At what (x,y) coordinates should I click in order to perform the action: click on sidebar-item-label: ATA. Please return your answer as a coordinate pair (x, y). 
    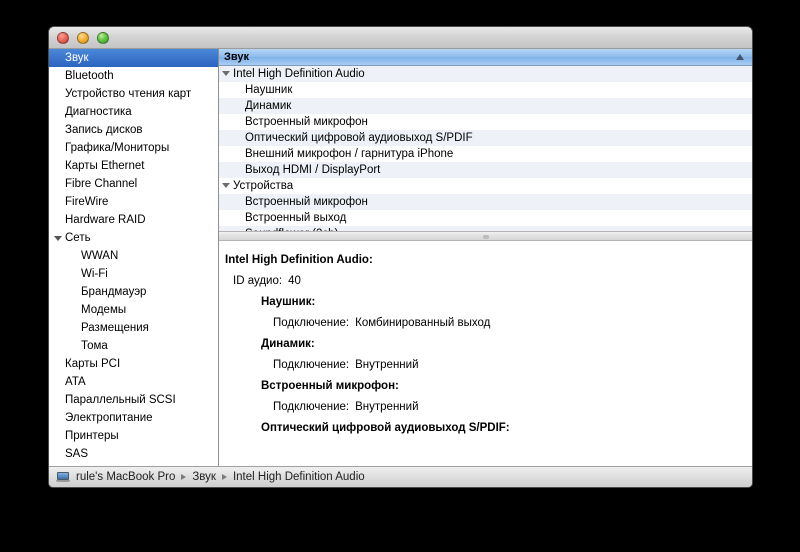
    Looking at the image, I should click on (75, 382).